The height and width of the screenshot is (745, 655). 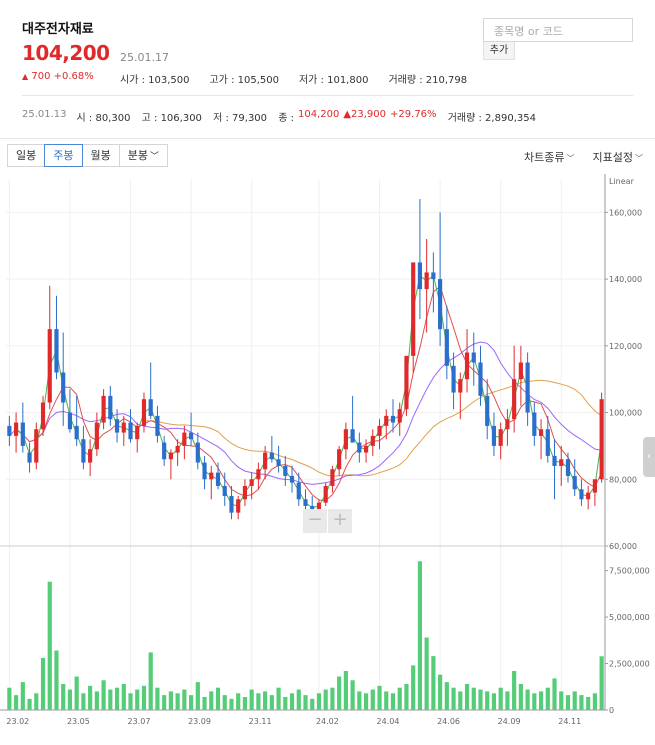 I want to click on tab-daily: 일봉, so click(x=26, y=155).